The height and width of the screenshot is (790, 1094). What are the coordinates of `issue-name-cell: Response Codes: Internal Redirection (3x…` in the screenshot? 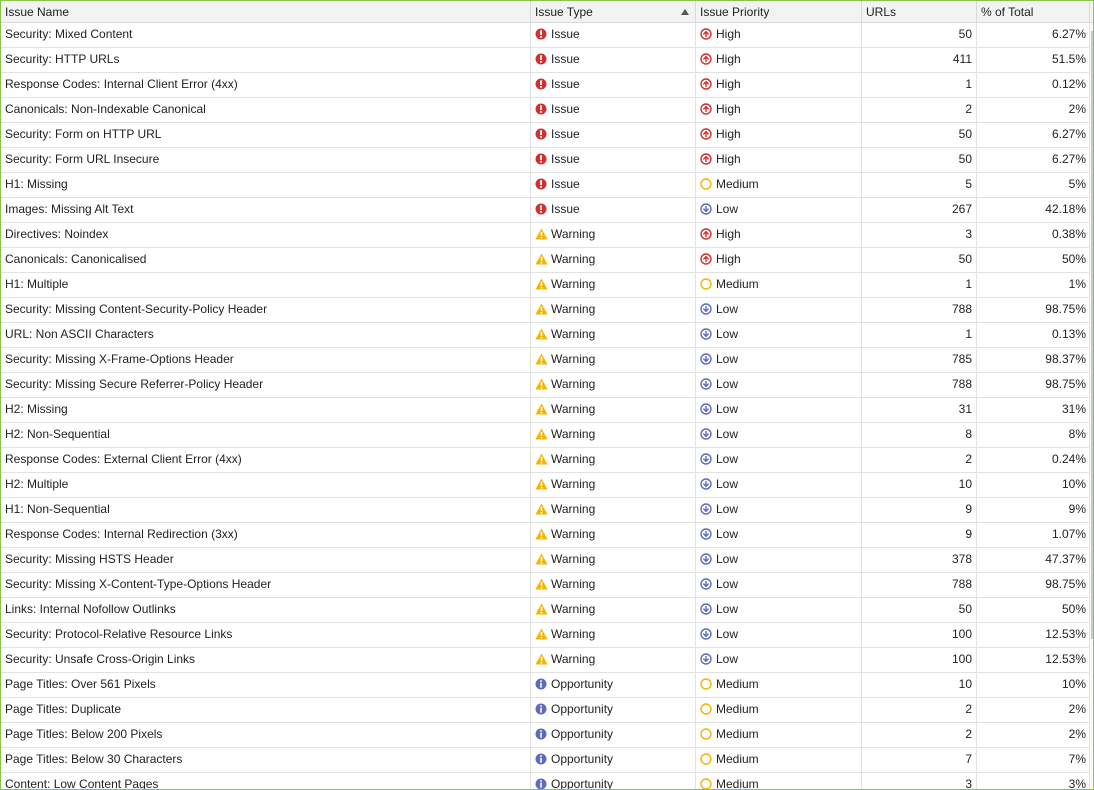 It's located at (266, 535).